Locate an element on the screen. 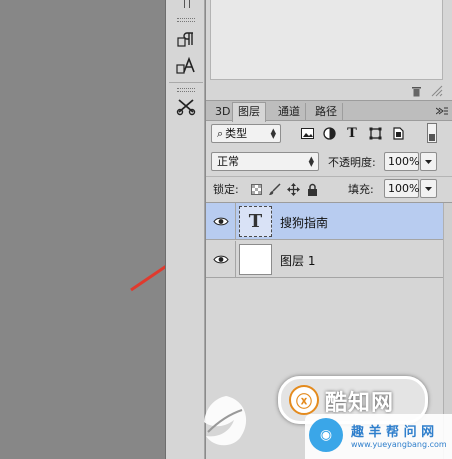 Image resolution: width=452 pixels, height=459 pixels. search-icon: ⌕ is located at coordinates (220, 133).